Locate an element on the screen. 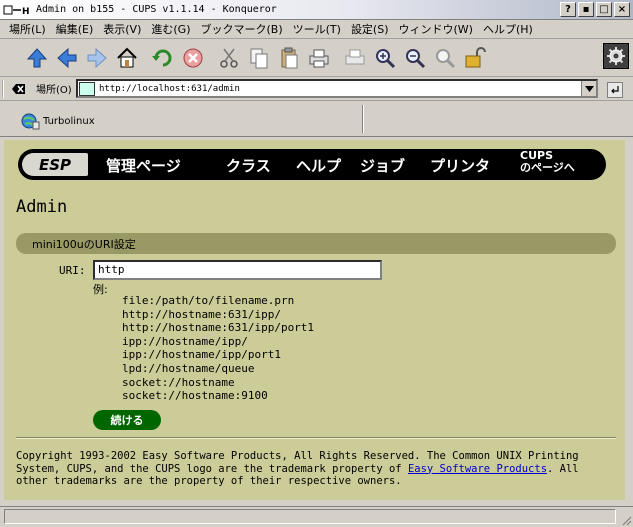 The image size is (633, 527). minimize-window-button: ▪ is located at coordinates (586, 9).